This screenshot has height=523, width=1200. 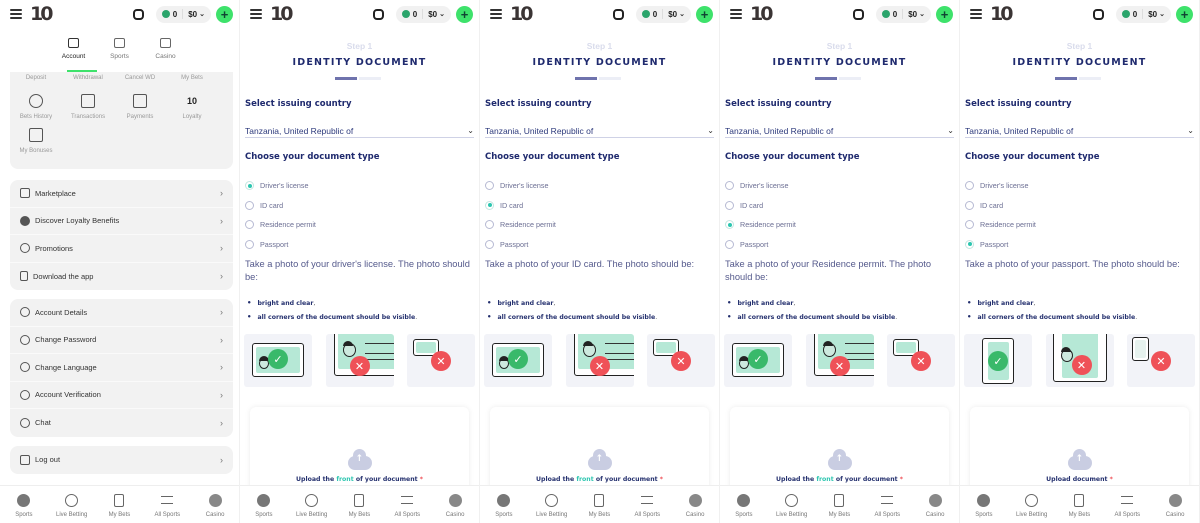 What do you see at coordinates (36, 78) in the screenshot?
I see `quick-deposit: Deposit` at bounding box center [36, 78].